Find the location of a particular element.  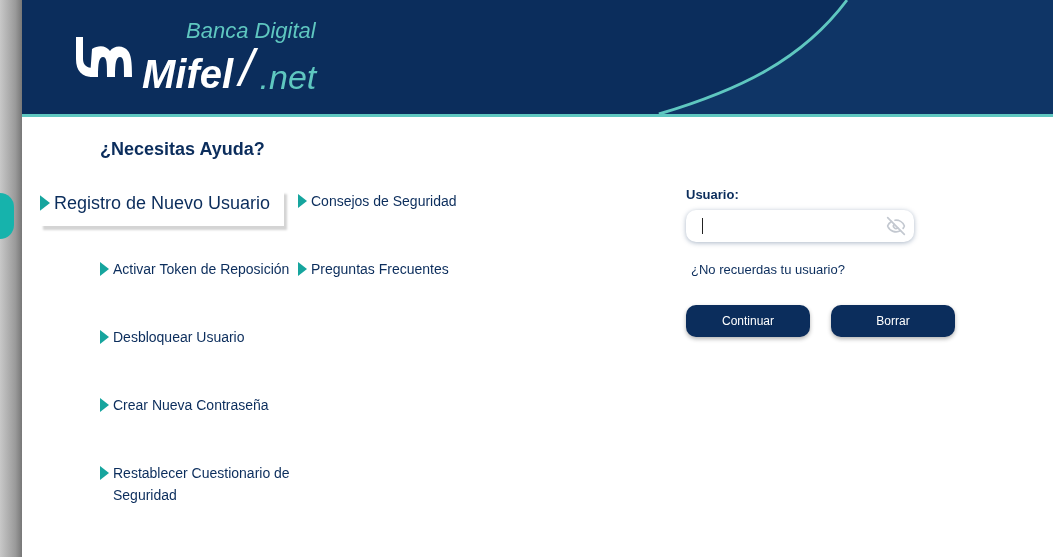

field-label: Usuario: is located at coordinates (713, 194).